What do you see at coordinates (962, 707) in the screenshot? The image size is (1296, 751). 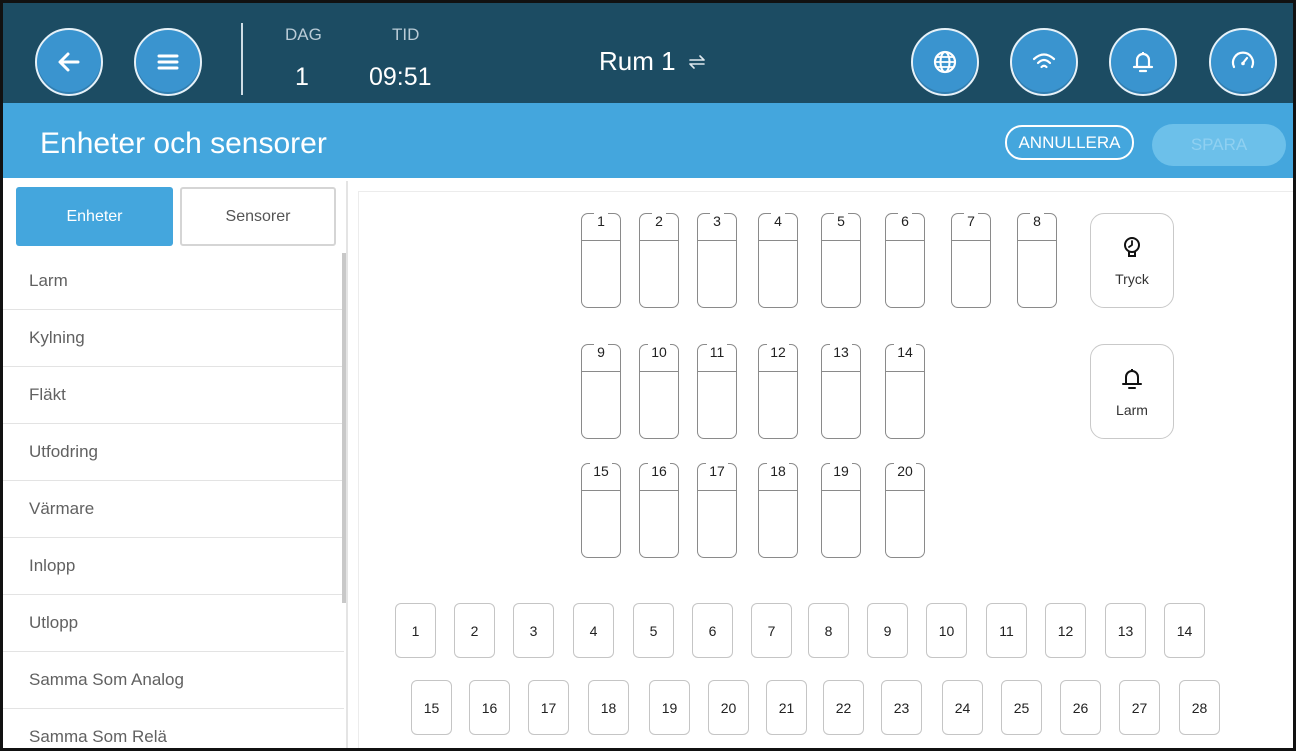 I see `digital-input-slot: 24` at bounding box center [962, 707].